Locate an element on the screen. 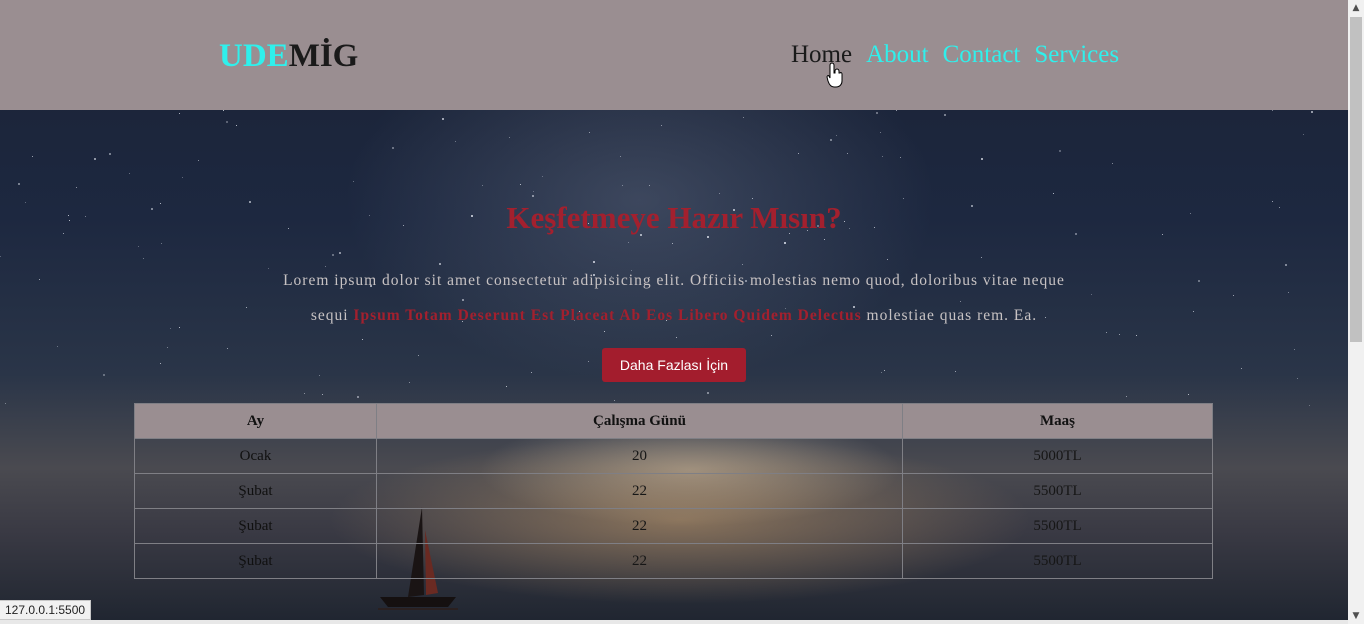 Image resolution: width=1364 pixels, height=624 pixels. table-cell-salary: 5000TL is located at coordinates (1057, 456).